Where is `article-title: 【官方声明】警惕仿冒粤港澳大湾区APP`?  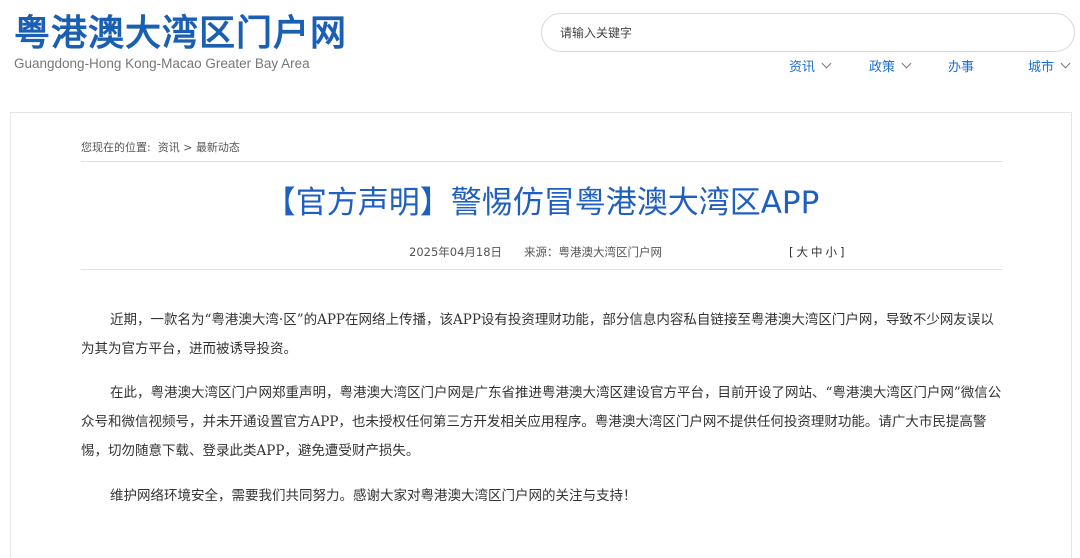
article-title: 【官方声明】警惕仿冒粤港澳大湾区APP is located at coordinates (542, 203).